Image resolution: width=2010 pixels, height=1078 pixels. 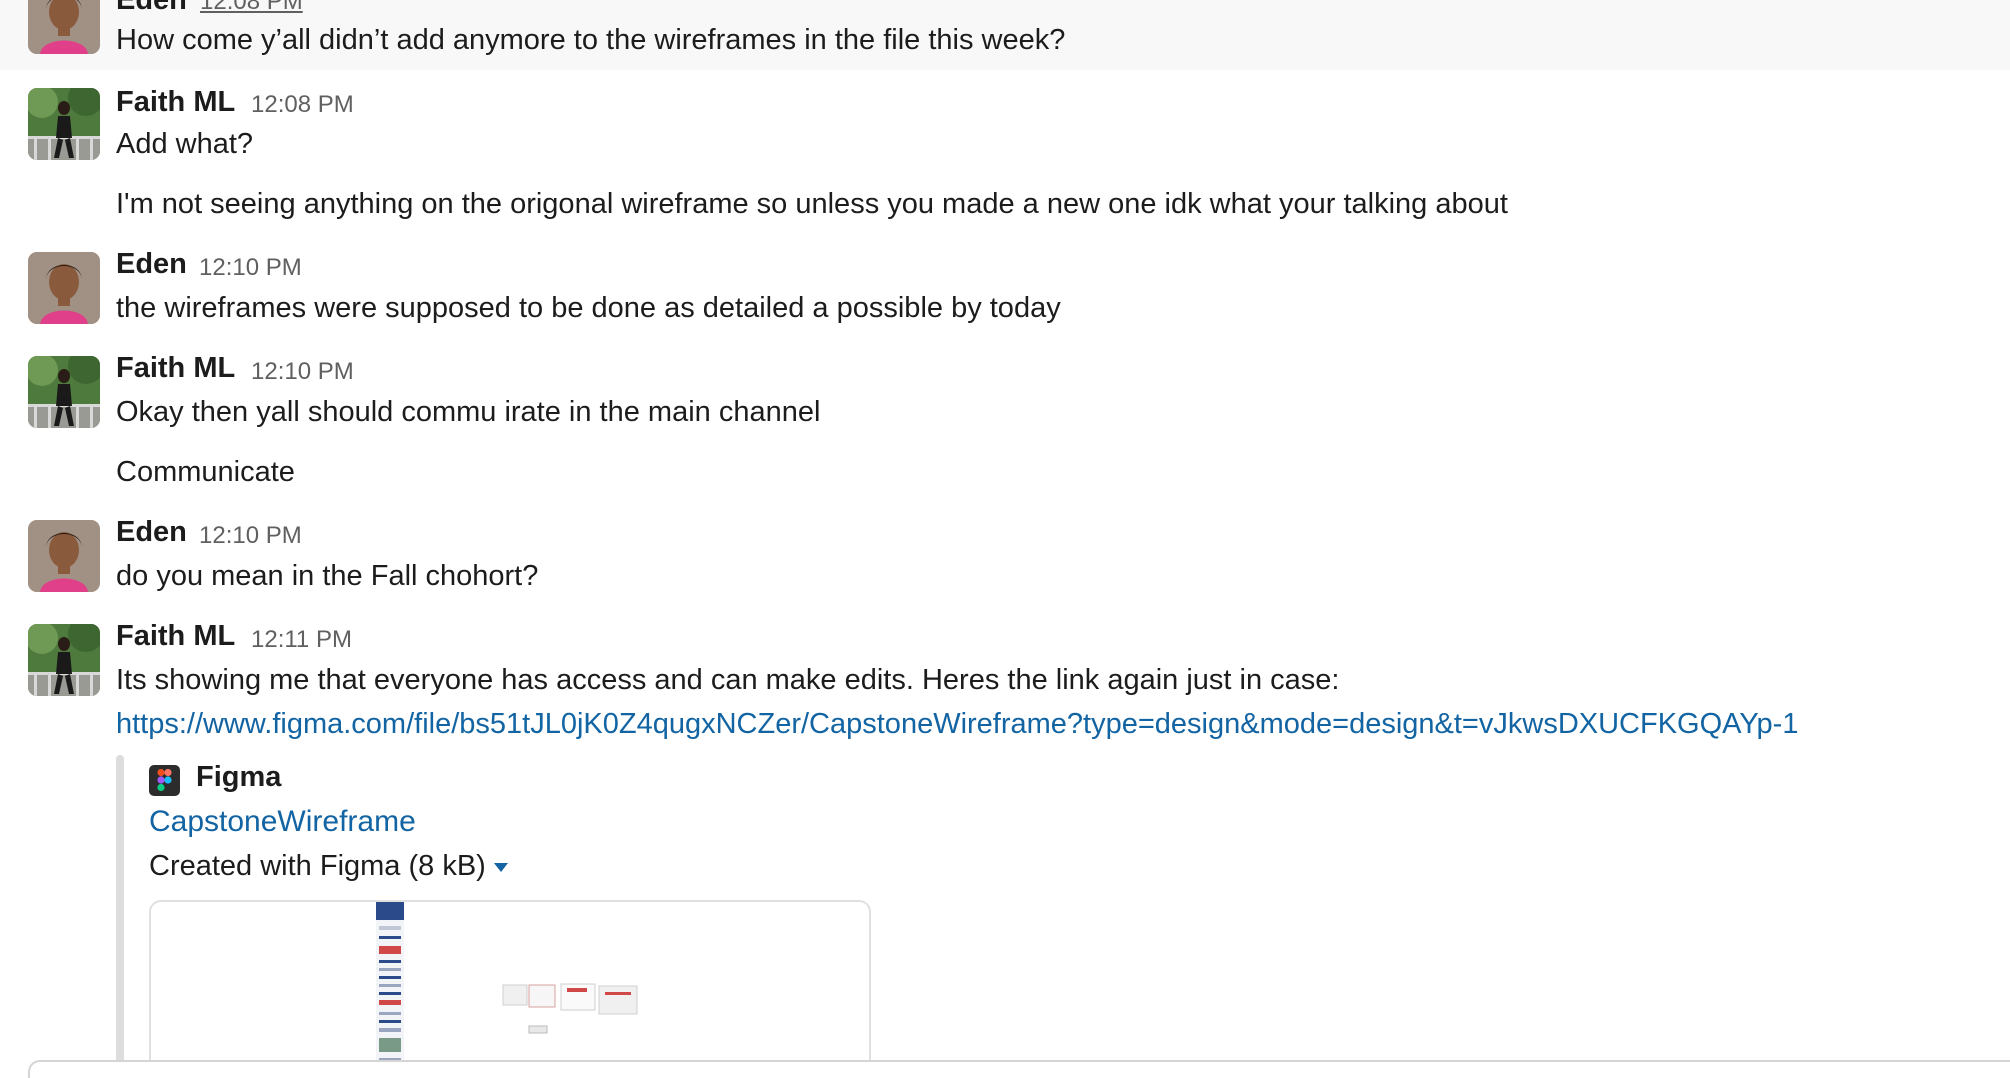 What do you see at coordinates (205, 472) in the screenshot?
I see `message-text: Communicate` at bounding box center [205, 472].